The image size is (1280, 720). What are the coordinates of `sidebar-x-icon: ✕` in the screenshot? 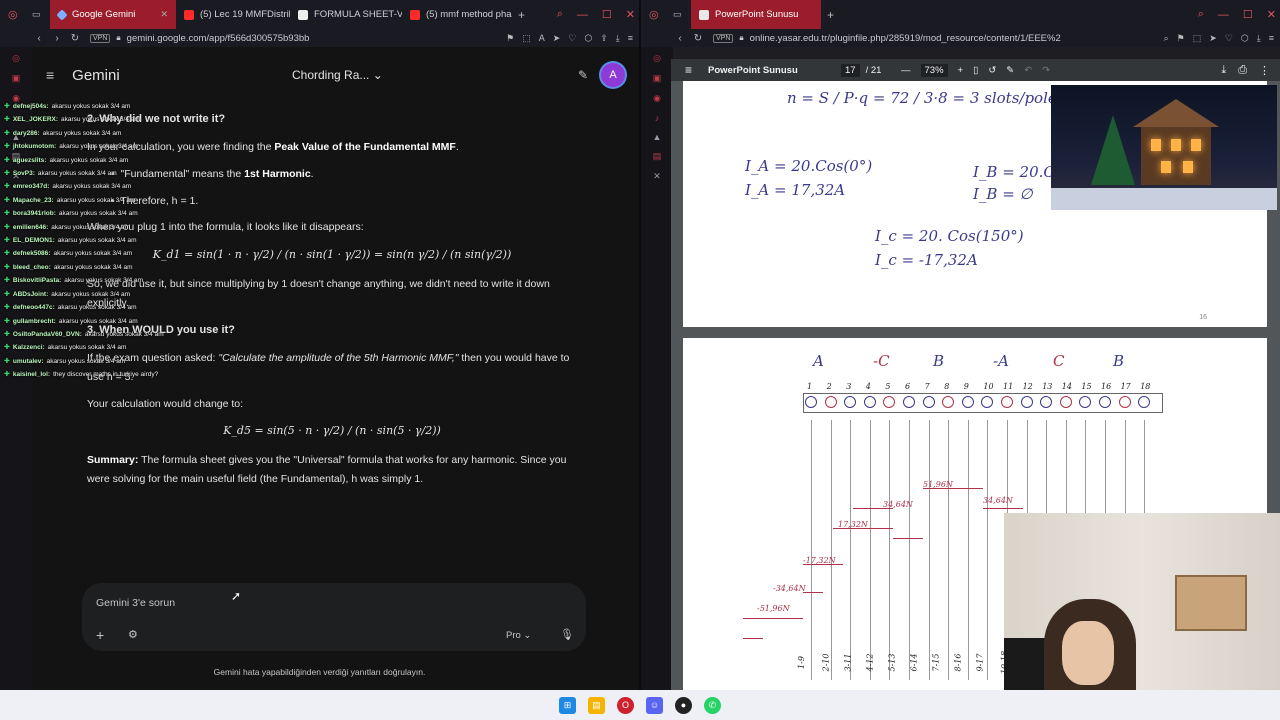 It's located at (657, 176).